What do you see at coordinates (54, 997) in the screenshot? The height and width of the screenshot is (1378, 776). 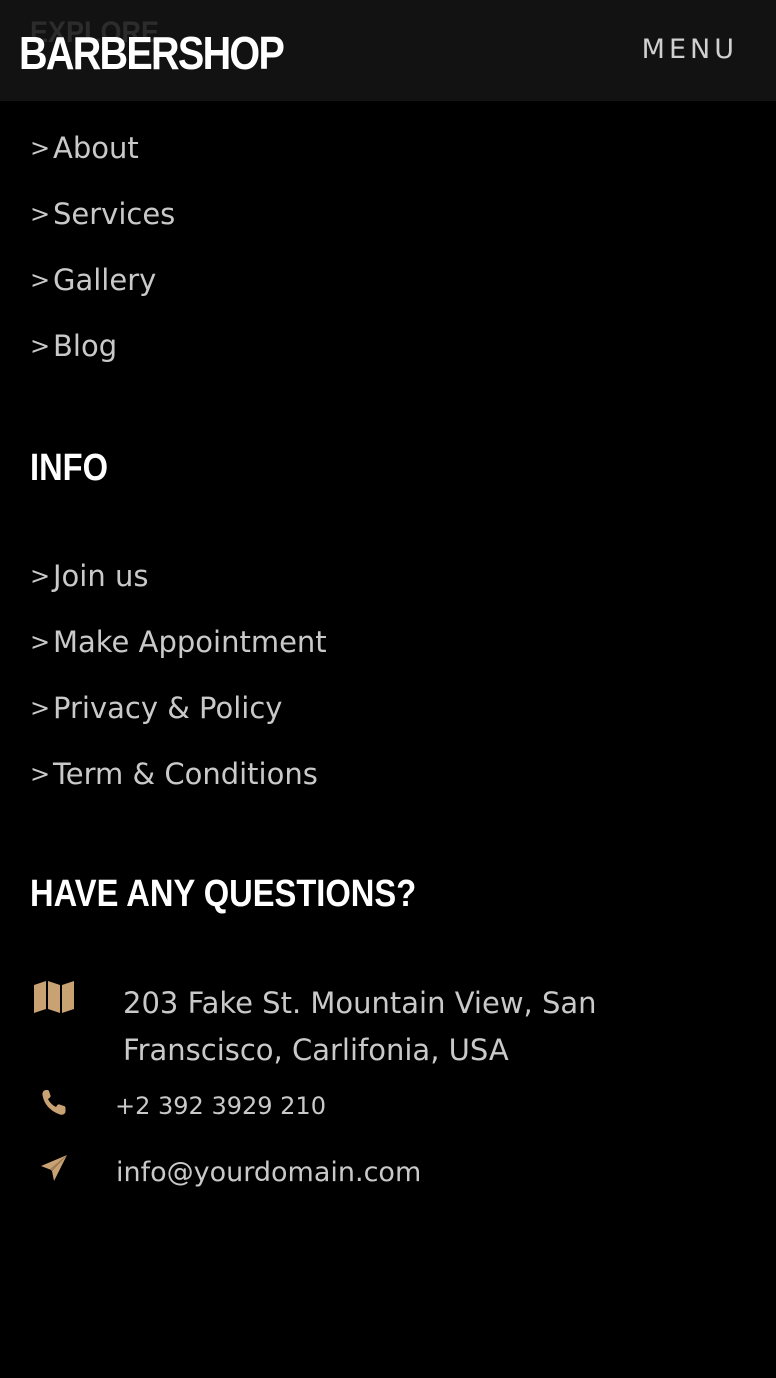 I see `map-icon` at bounding box center [54, 997].